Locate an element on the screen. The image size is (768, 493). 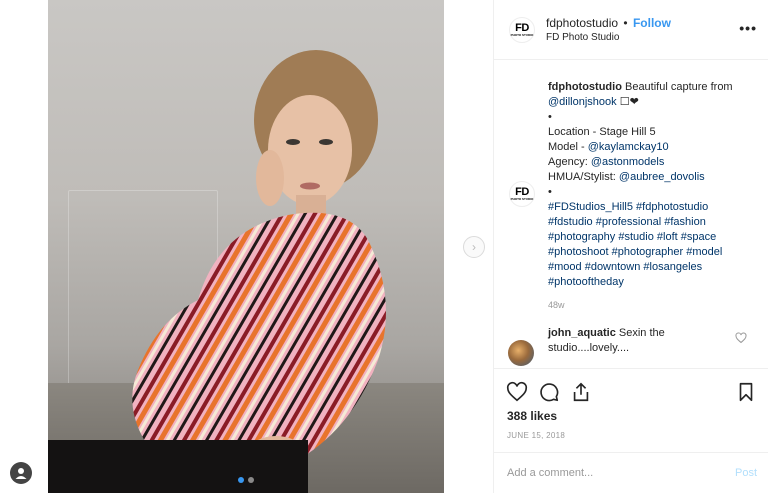
hashtag-link: #FDStudios_Hill5 is located at coordinates (590, 207).